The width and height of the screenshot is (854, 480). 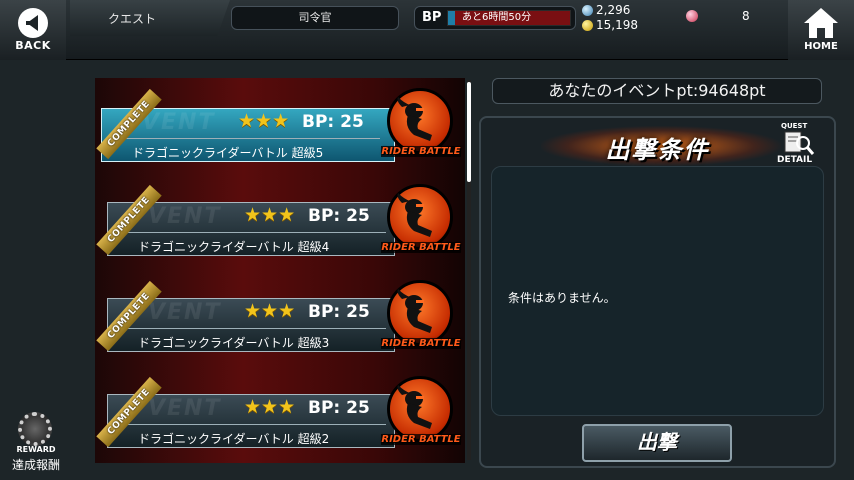 What do you see at coordinates (251, 325) in the screenshot?
I see `quest-card-plate: VENT ★★★ BP: 25 ドラゴニックライダーバトル 超級3` at bounding box center [251, 325].